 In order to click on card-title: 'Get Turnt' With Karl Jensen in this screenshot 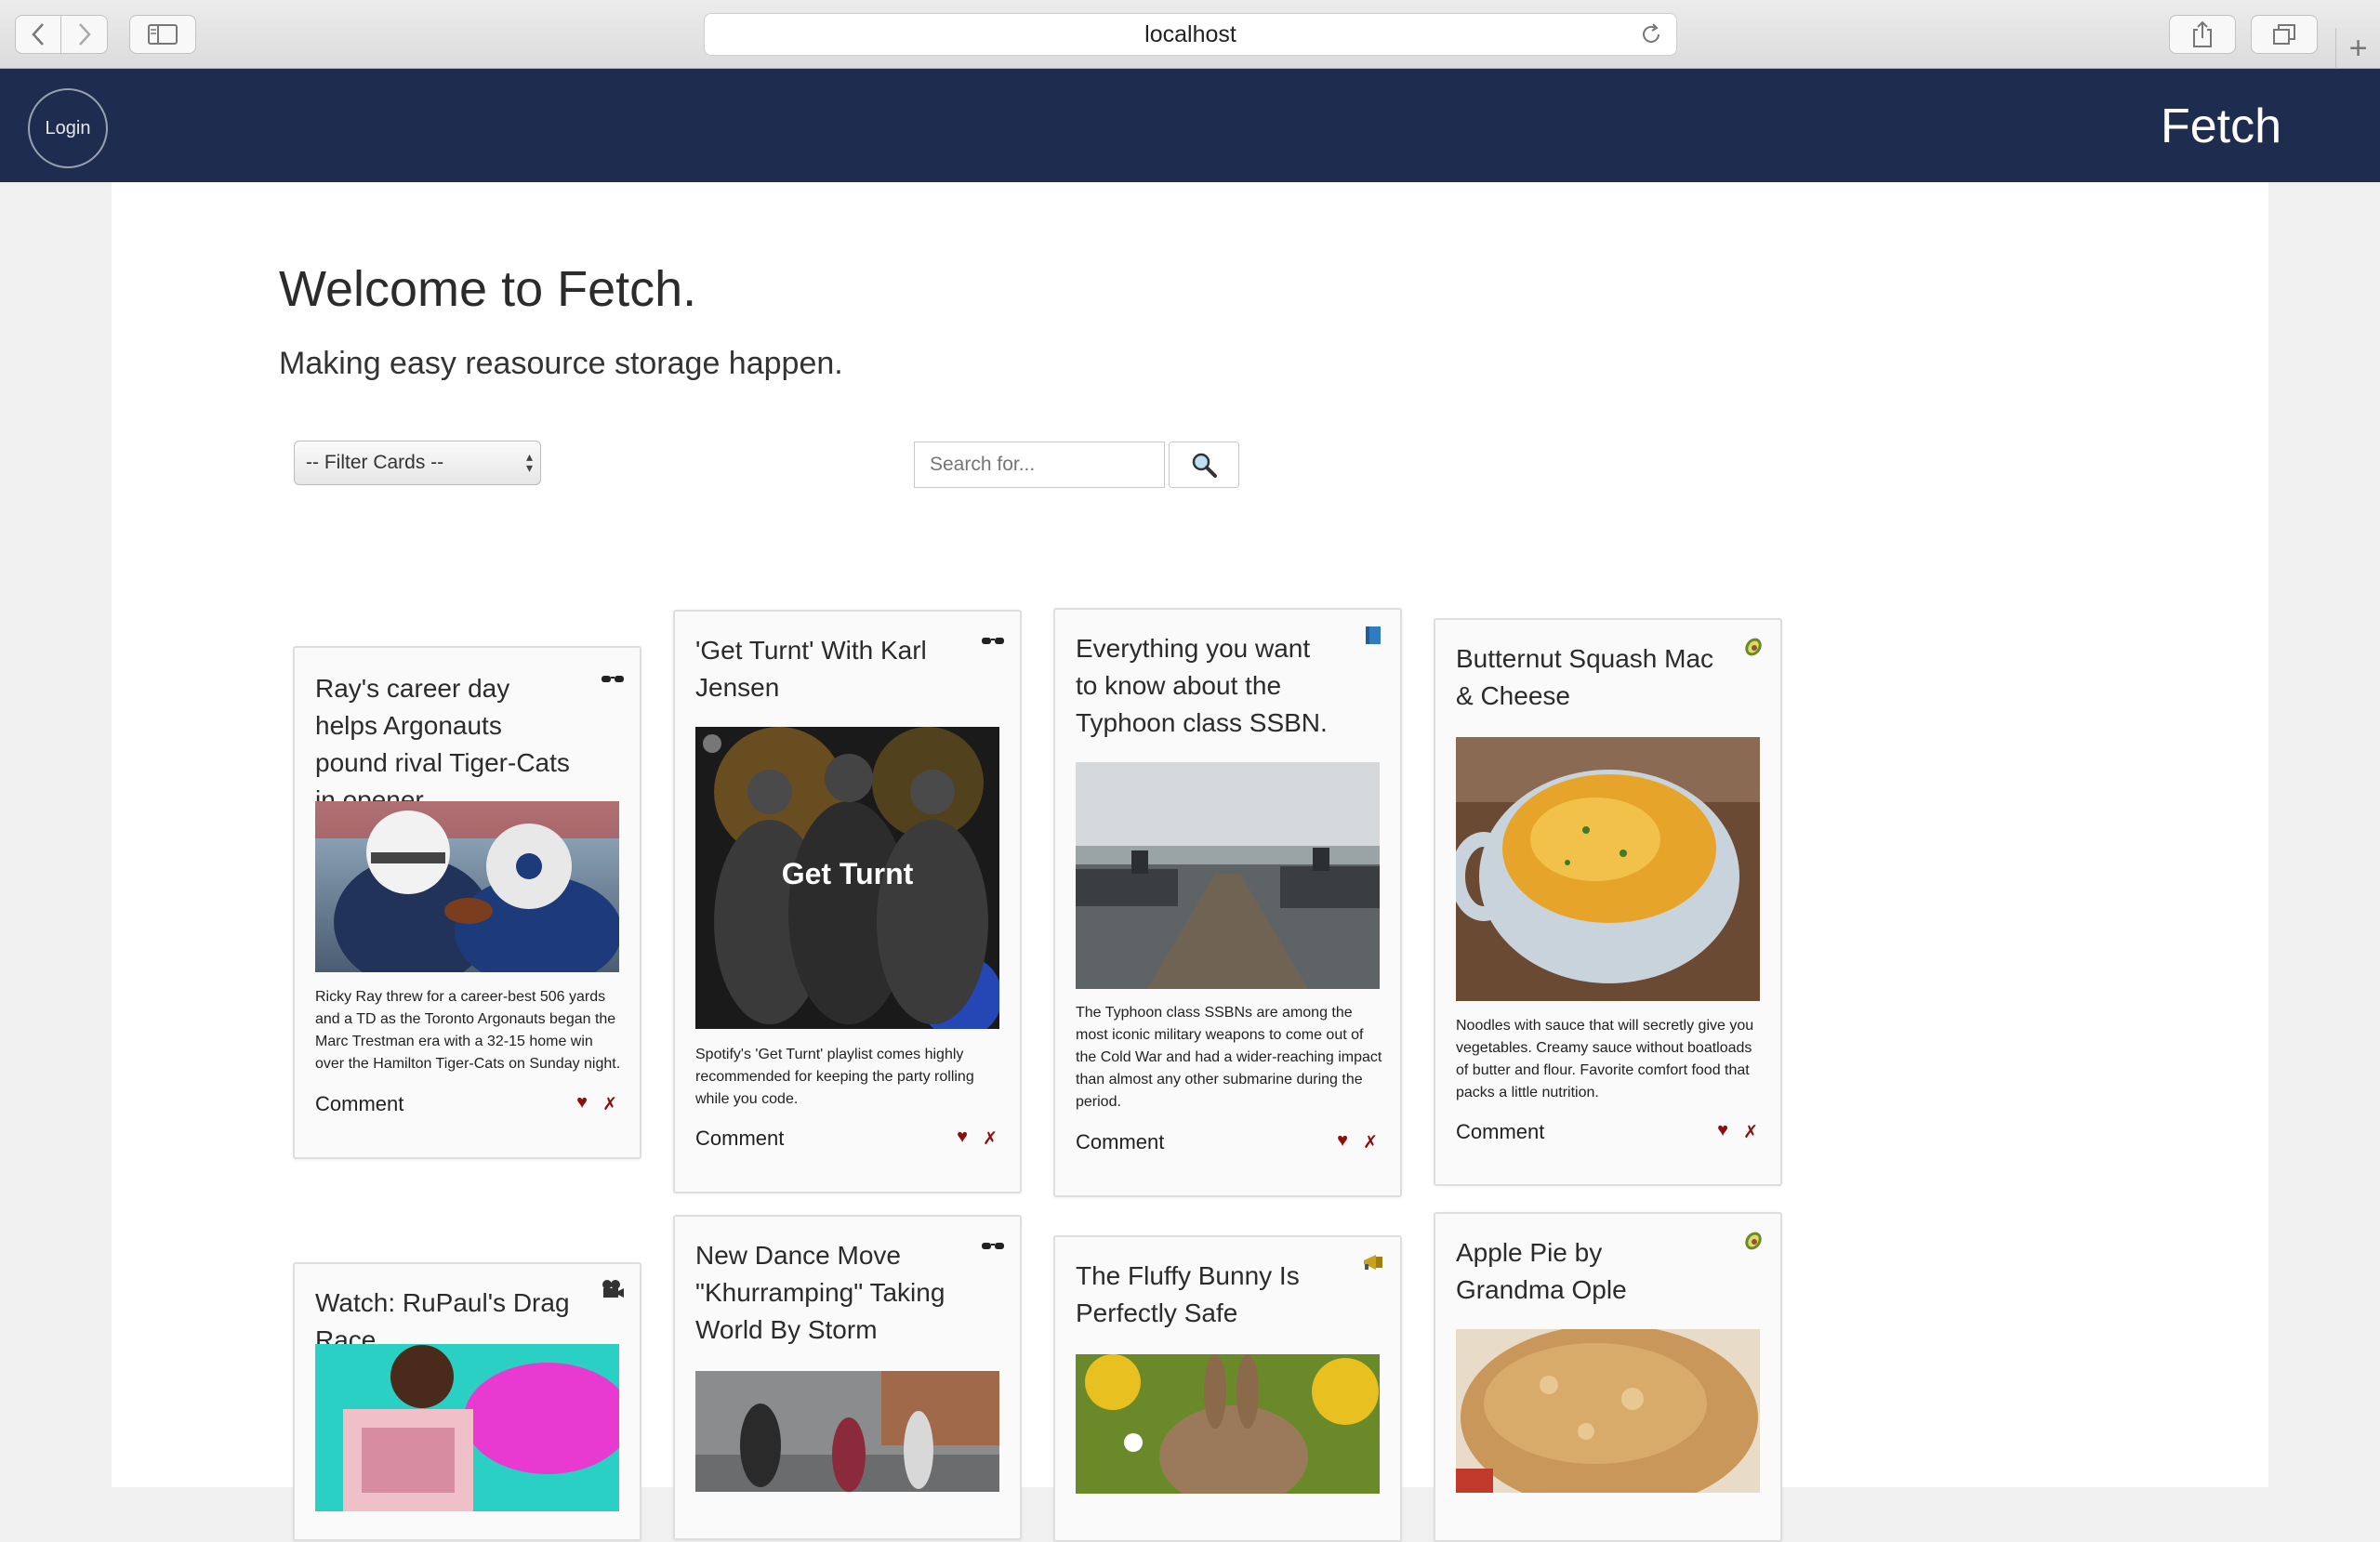, I will do `click(825, 669)`.